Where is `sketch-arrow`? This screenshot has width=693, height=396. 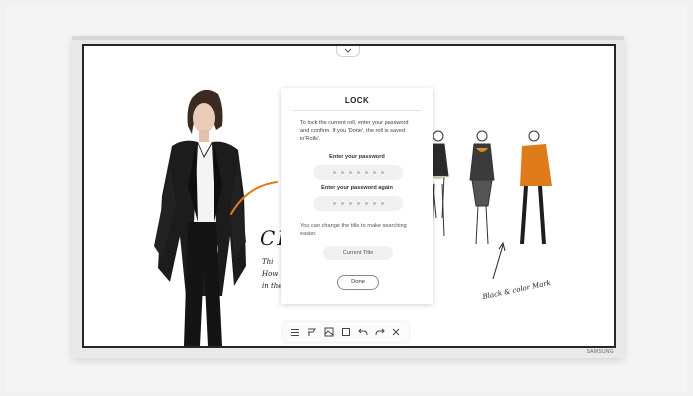
sketch-arrow is located at coordinates (499, 260).